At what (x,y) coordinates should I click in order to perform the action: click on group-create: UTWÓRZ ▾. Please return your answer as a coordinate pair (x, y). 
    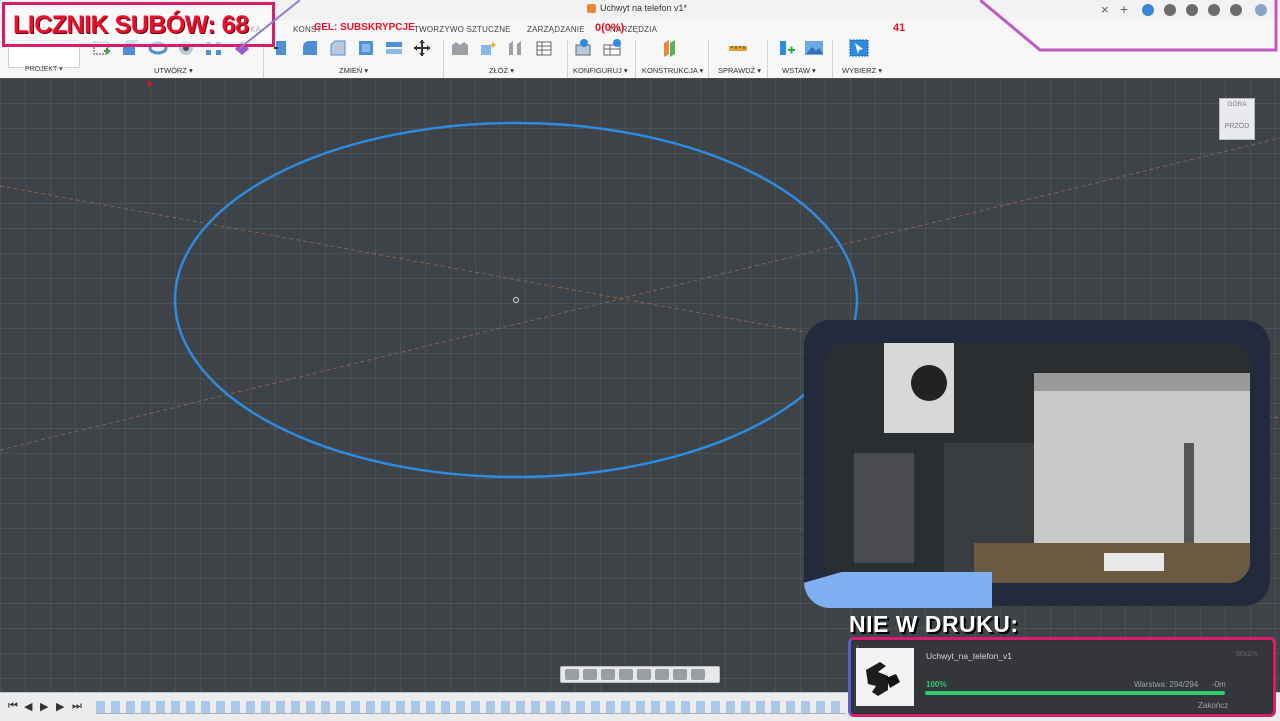
    Looking at the image, I should click on (173, 70).